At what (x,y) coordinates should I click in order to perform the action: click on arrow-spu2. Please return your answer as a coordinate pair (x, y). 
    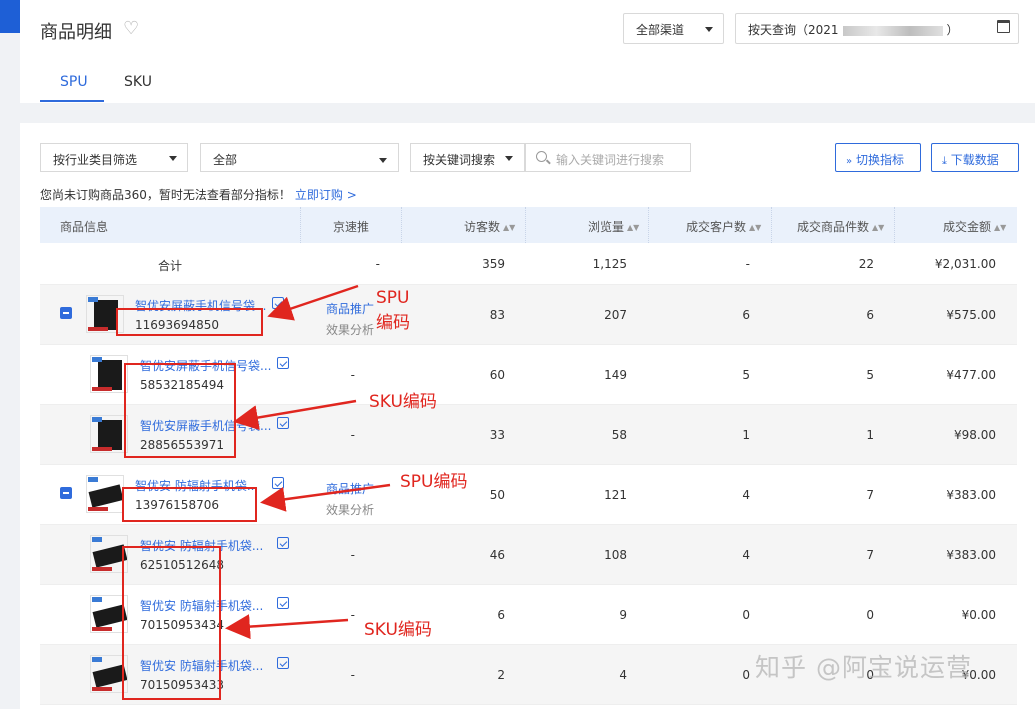
    Looking at the image, I should click on (325, 497).